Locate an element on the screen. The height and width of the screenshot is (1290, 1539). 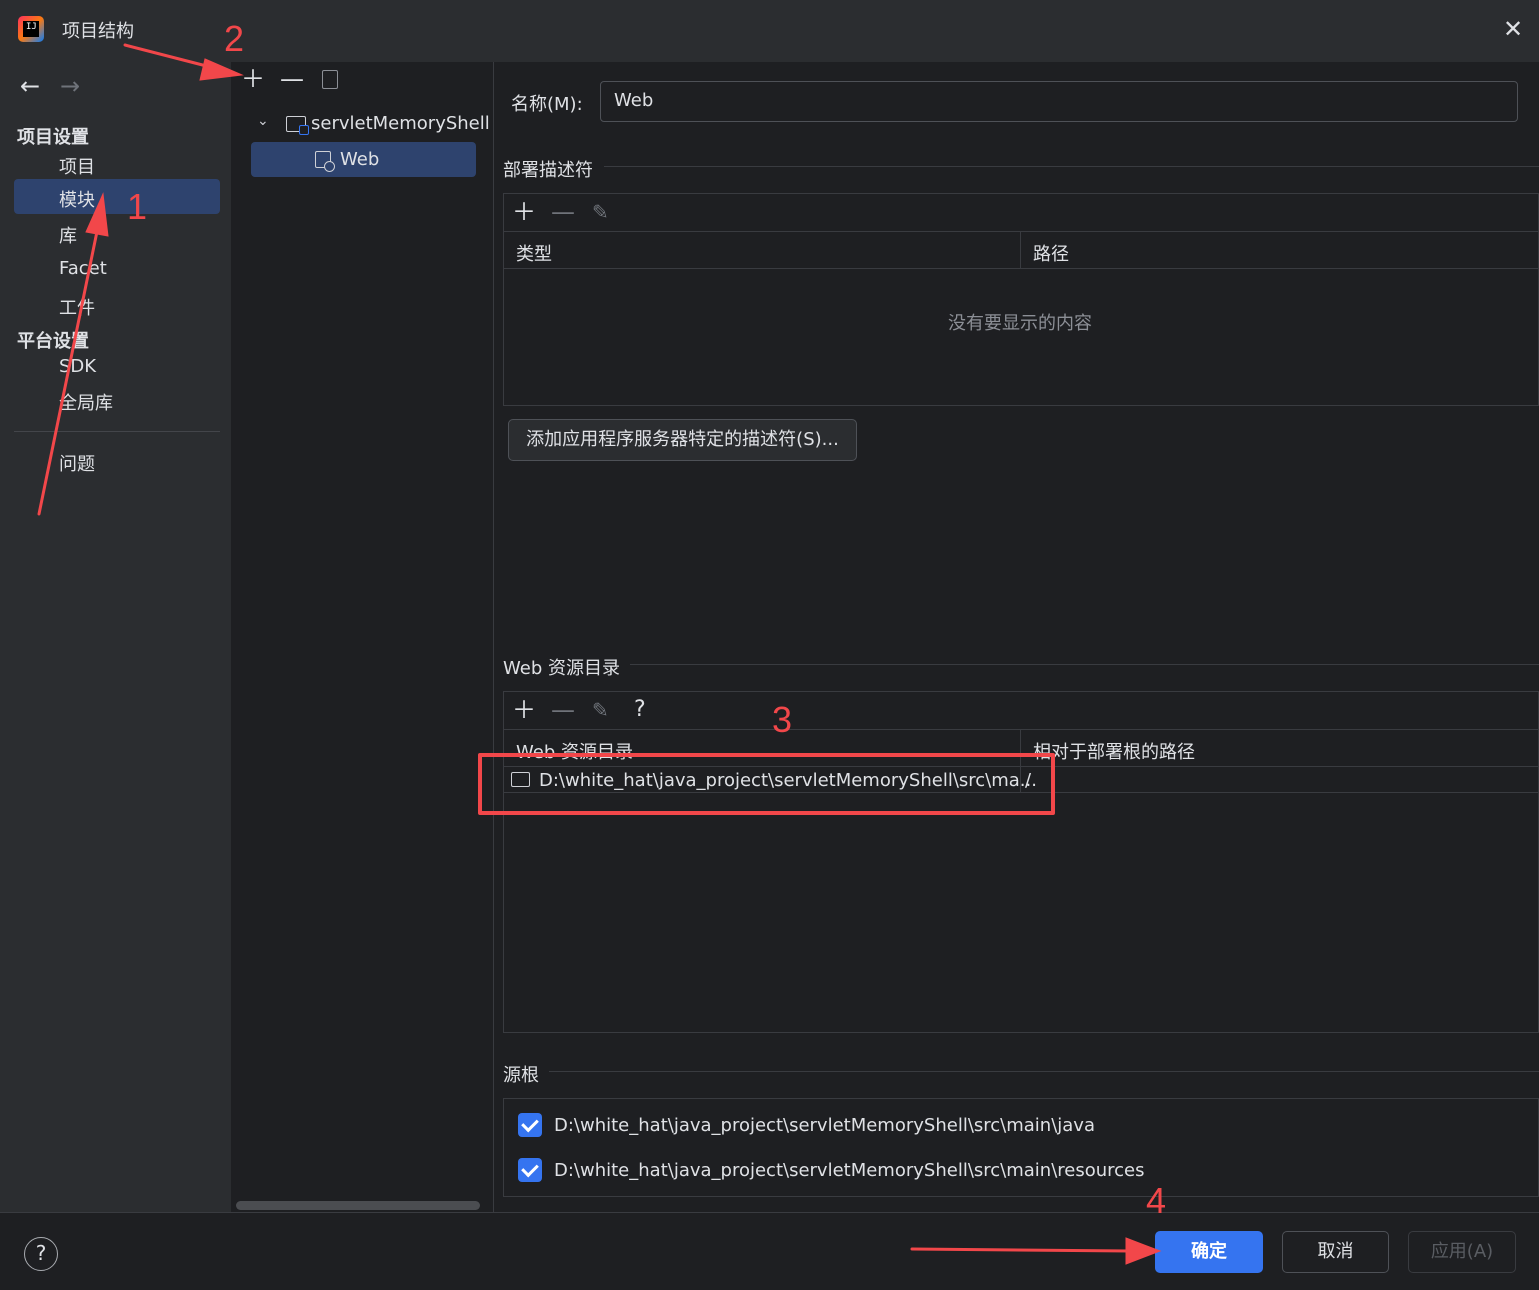
arrow-4-head is located at coordinates (1143, 1251).